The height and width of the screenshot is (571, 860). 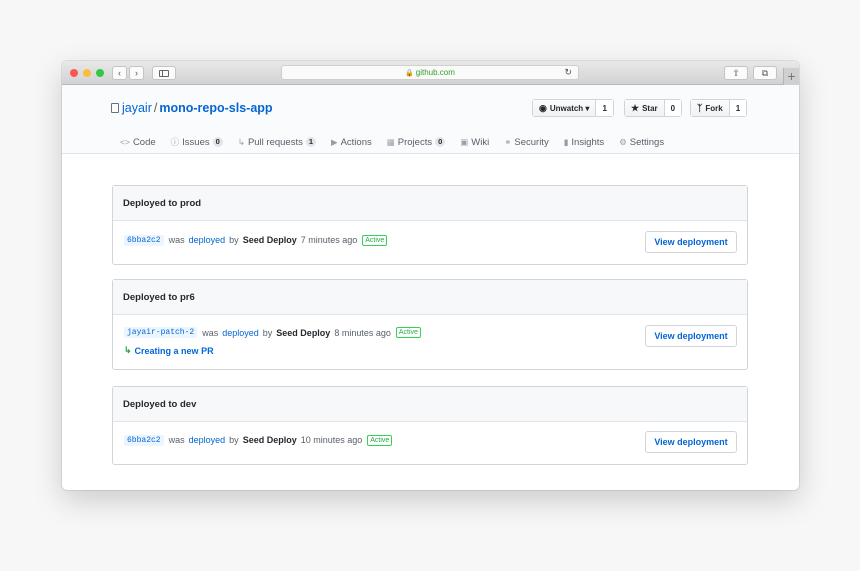 I want to click on star-button: ★ Star, so click(x=645, y=108).